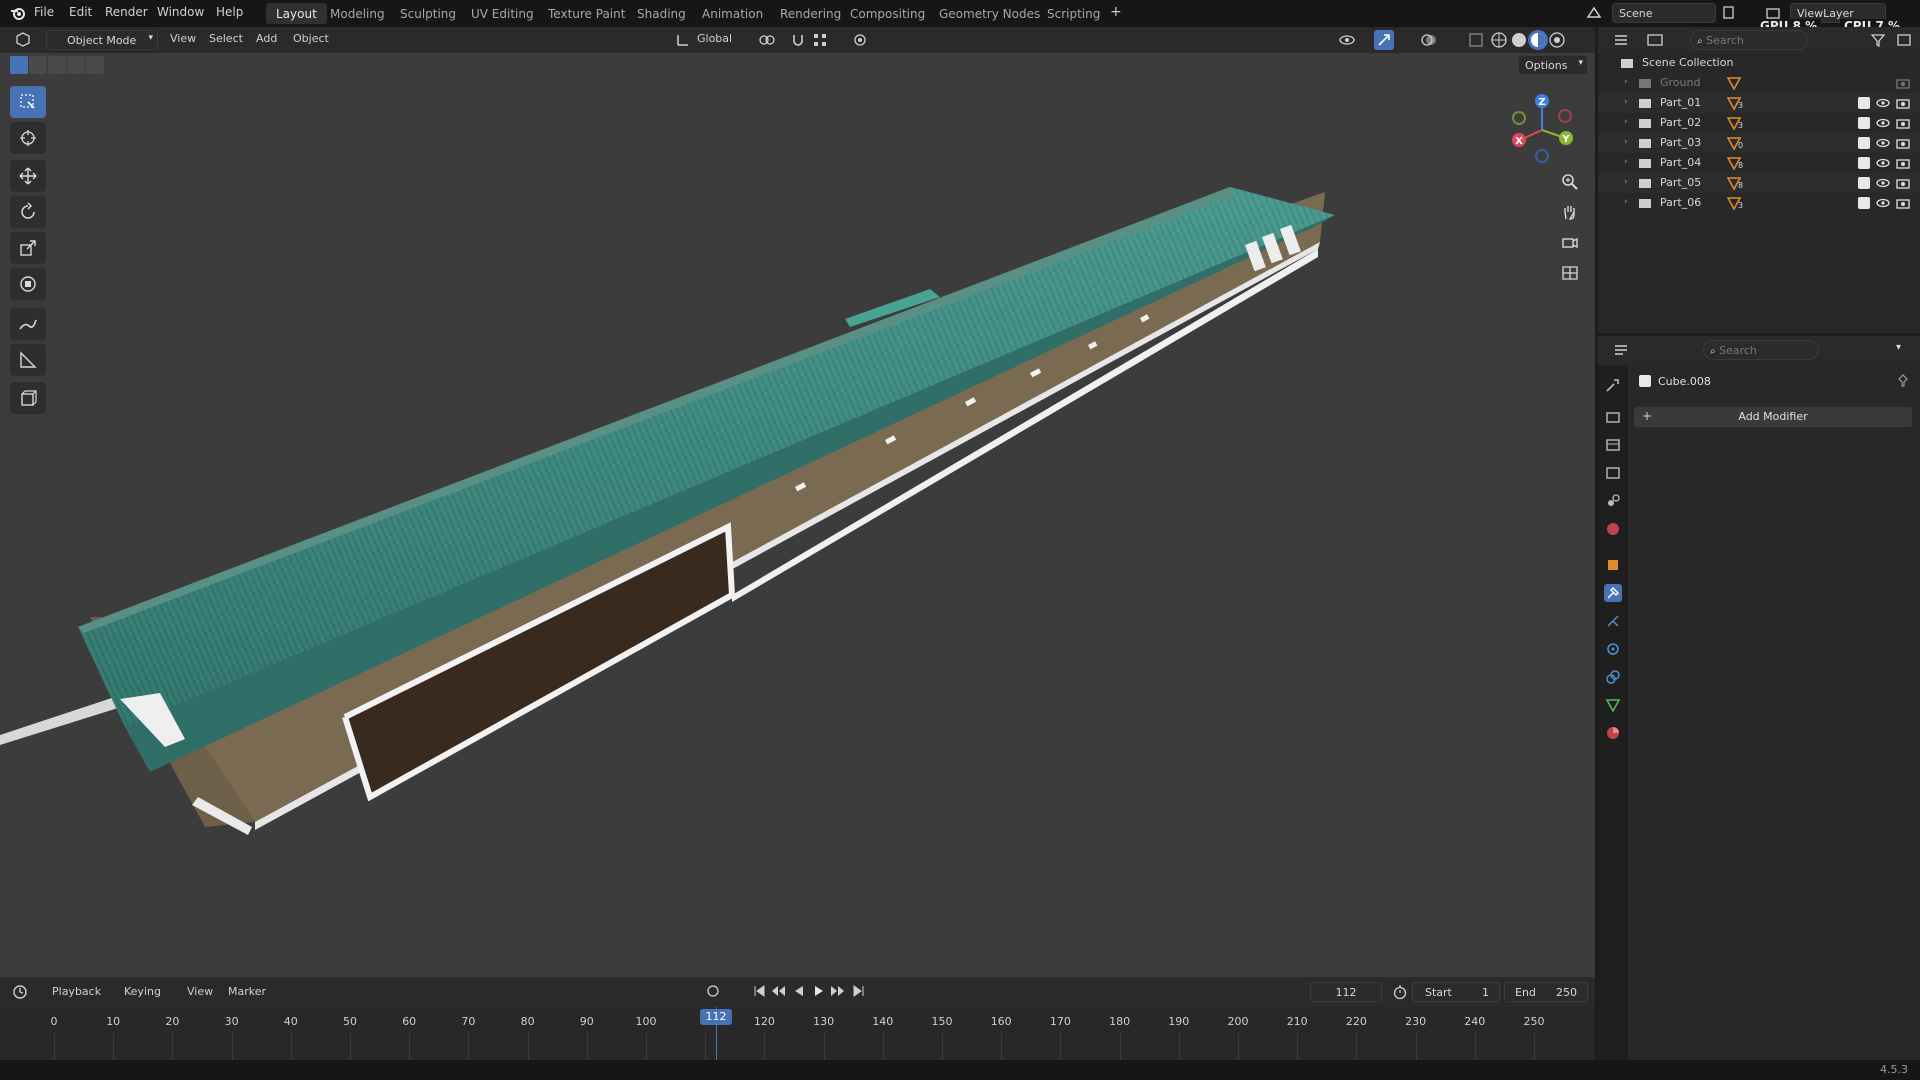 This screenshot has width=1920, height=1080. Describe the element at coordinates (311, 38) in the screenshot. I see `vp-menu-object: Object` at that location.